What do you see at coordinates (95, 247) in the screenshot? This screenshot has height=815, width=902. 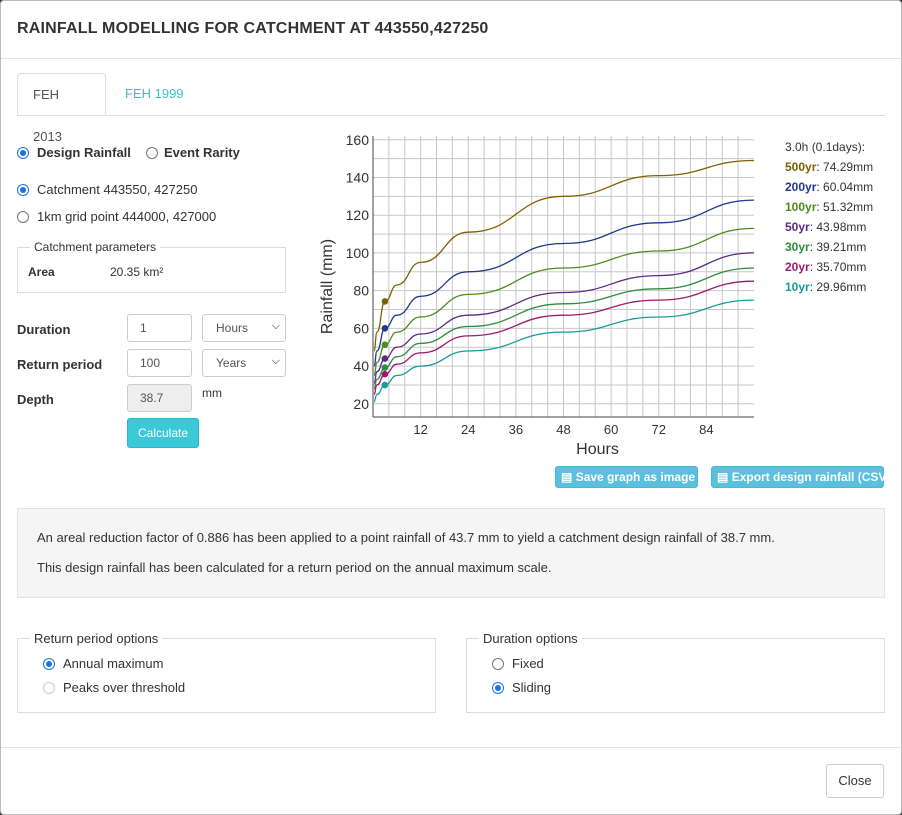 I see `catchment-parameters-legend: Catchment parameters` at bounding box center [95, 247].